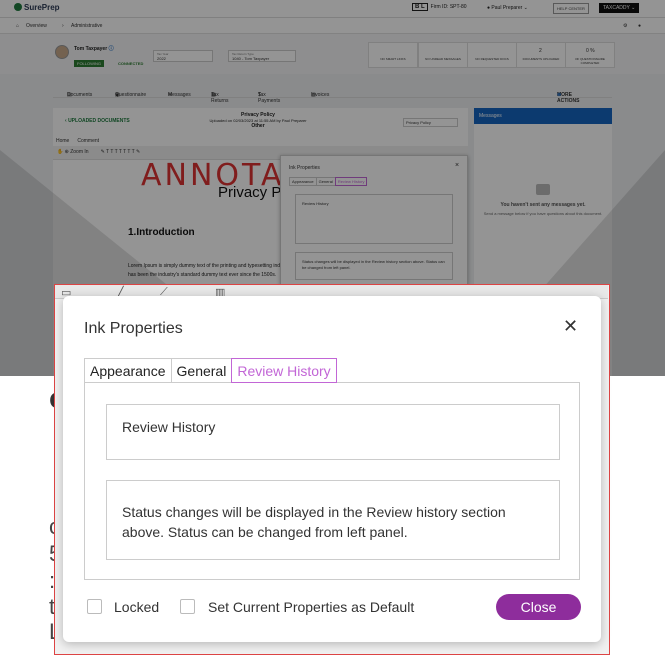 The height and width of the screenshot is (658, 665). Describe the element at coordinates (128, 370) in the screenshot. I see `tab-appearance: Appearance` at that location.